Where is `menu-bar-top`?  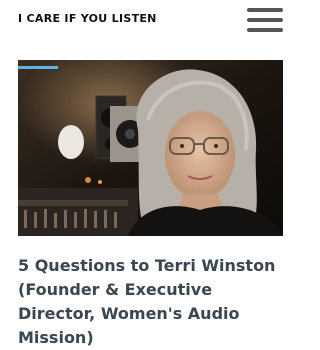
menu-bar-top is located at coordinates (265, 10).